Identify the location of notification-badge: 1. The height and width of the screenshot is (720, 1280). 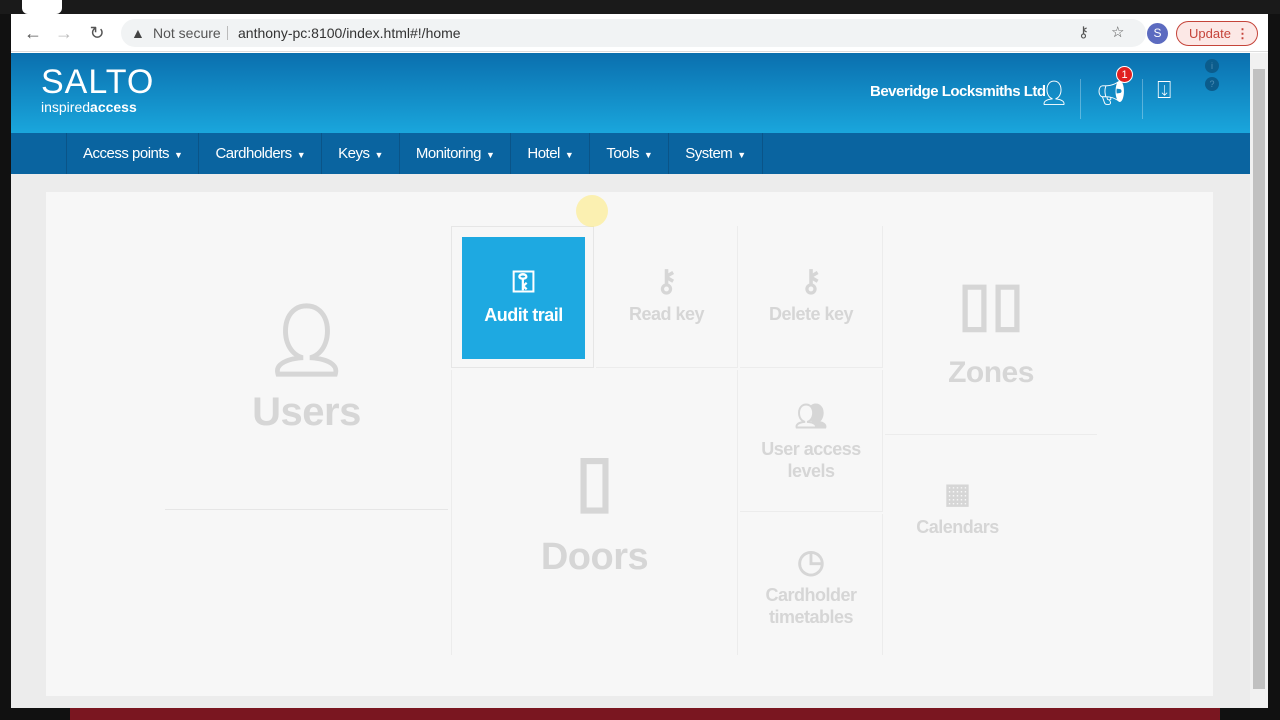
(1124, 74).